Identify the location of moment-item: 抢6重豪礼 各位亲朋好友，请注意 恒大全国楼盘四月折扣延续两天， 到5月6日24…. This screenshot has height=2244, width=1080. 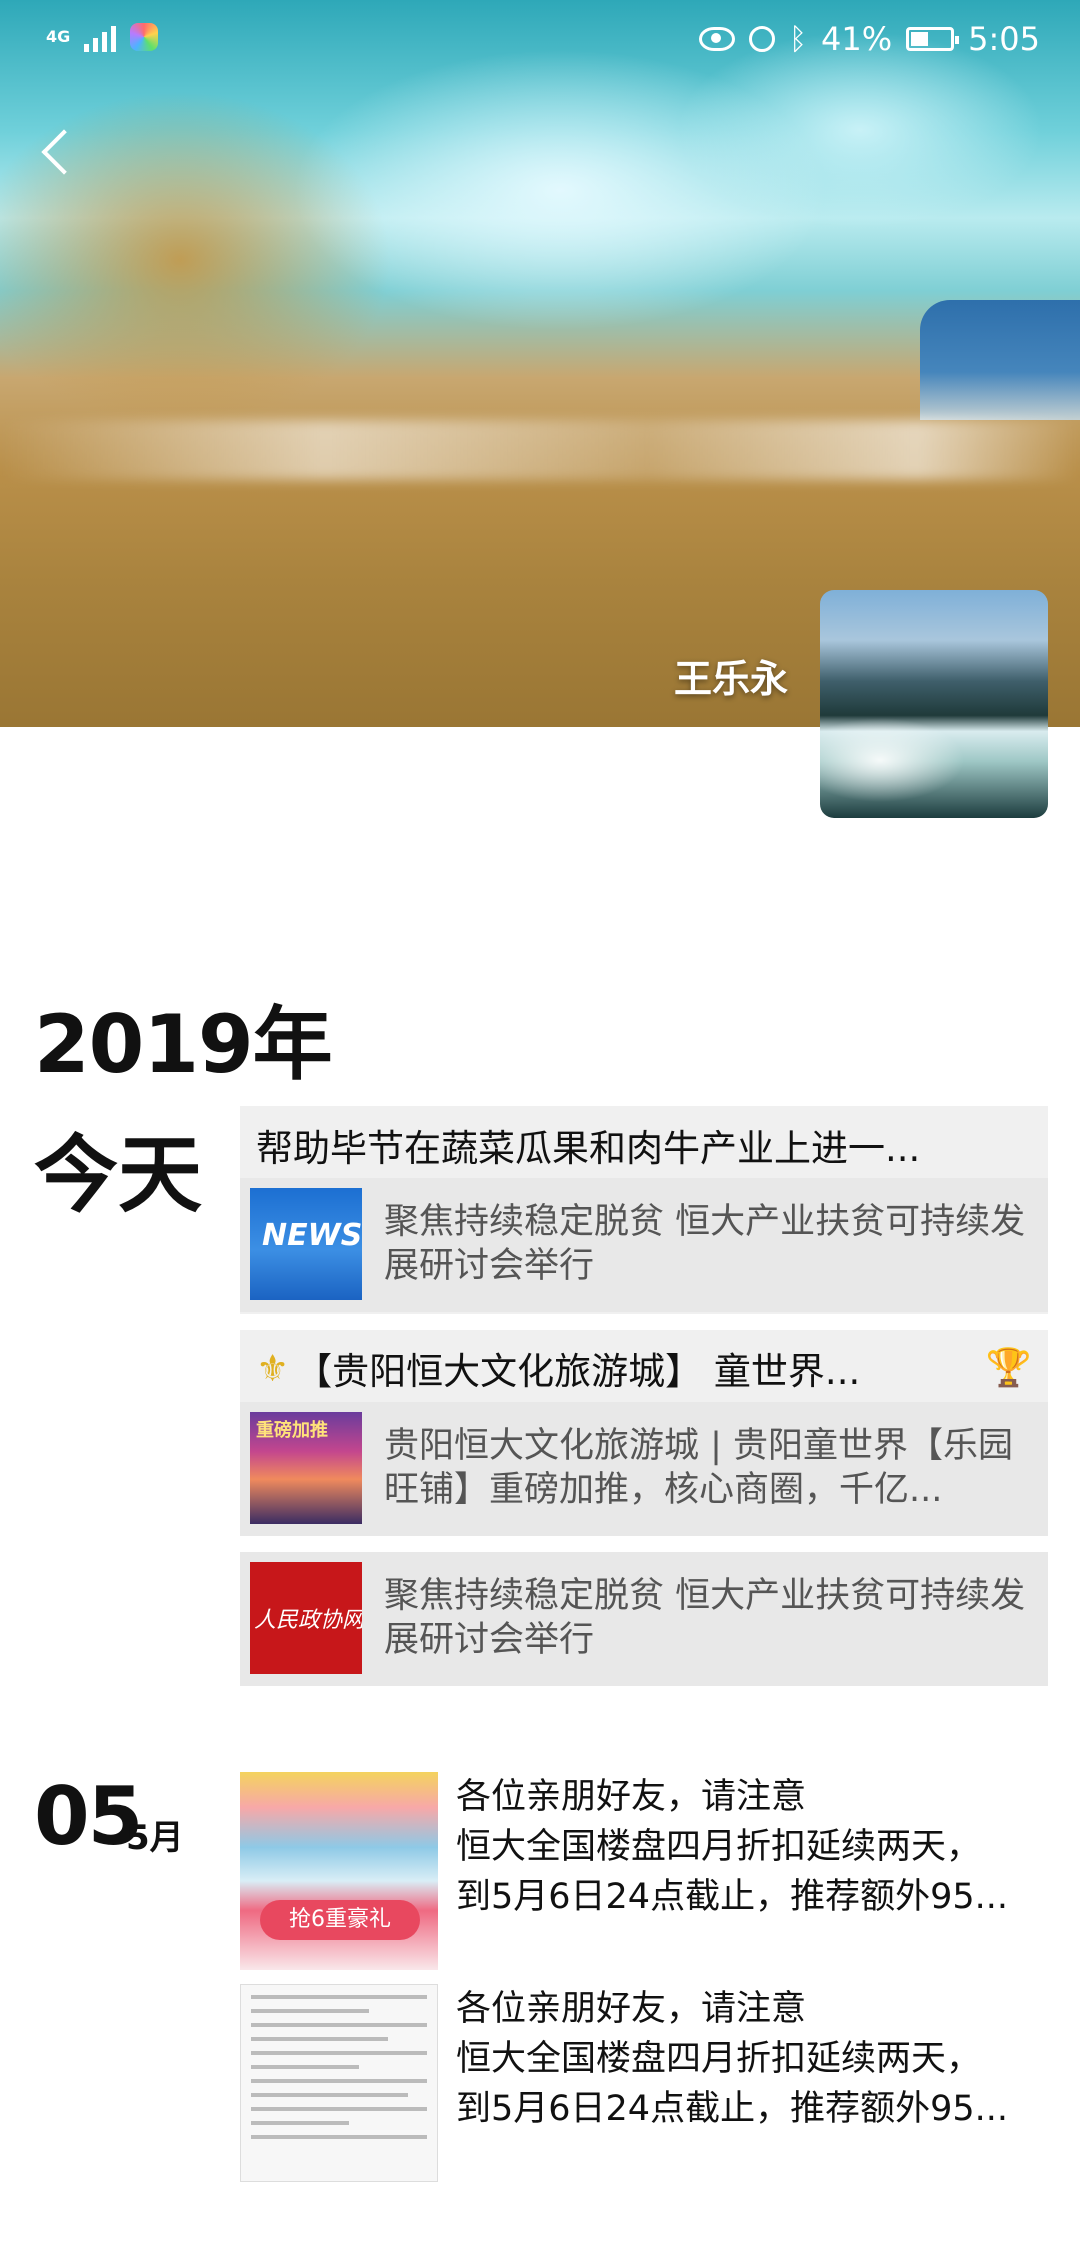
(644, 1871).